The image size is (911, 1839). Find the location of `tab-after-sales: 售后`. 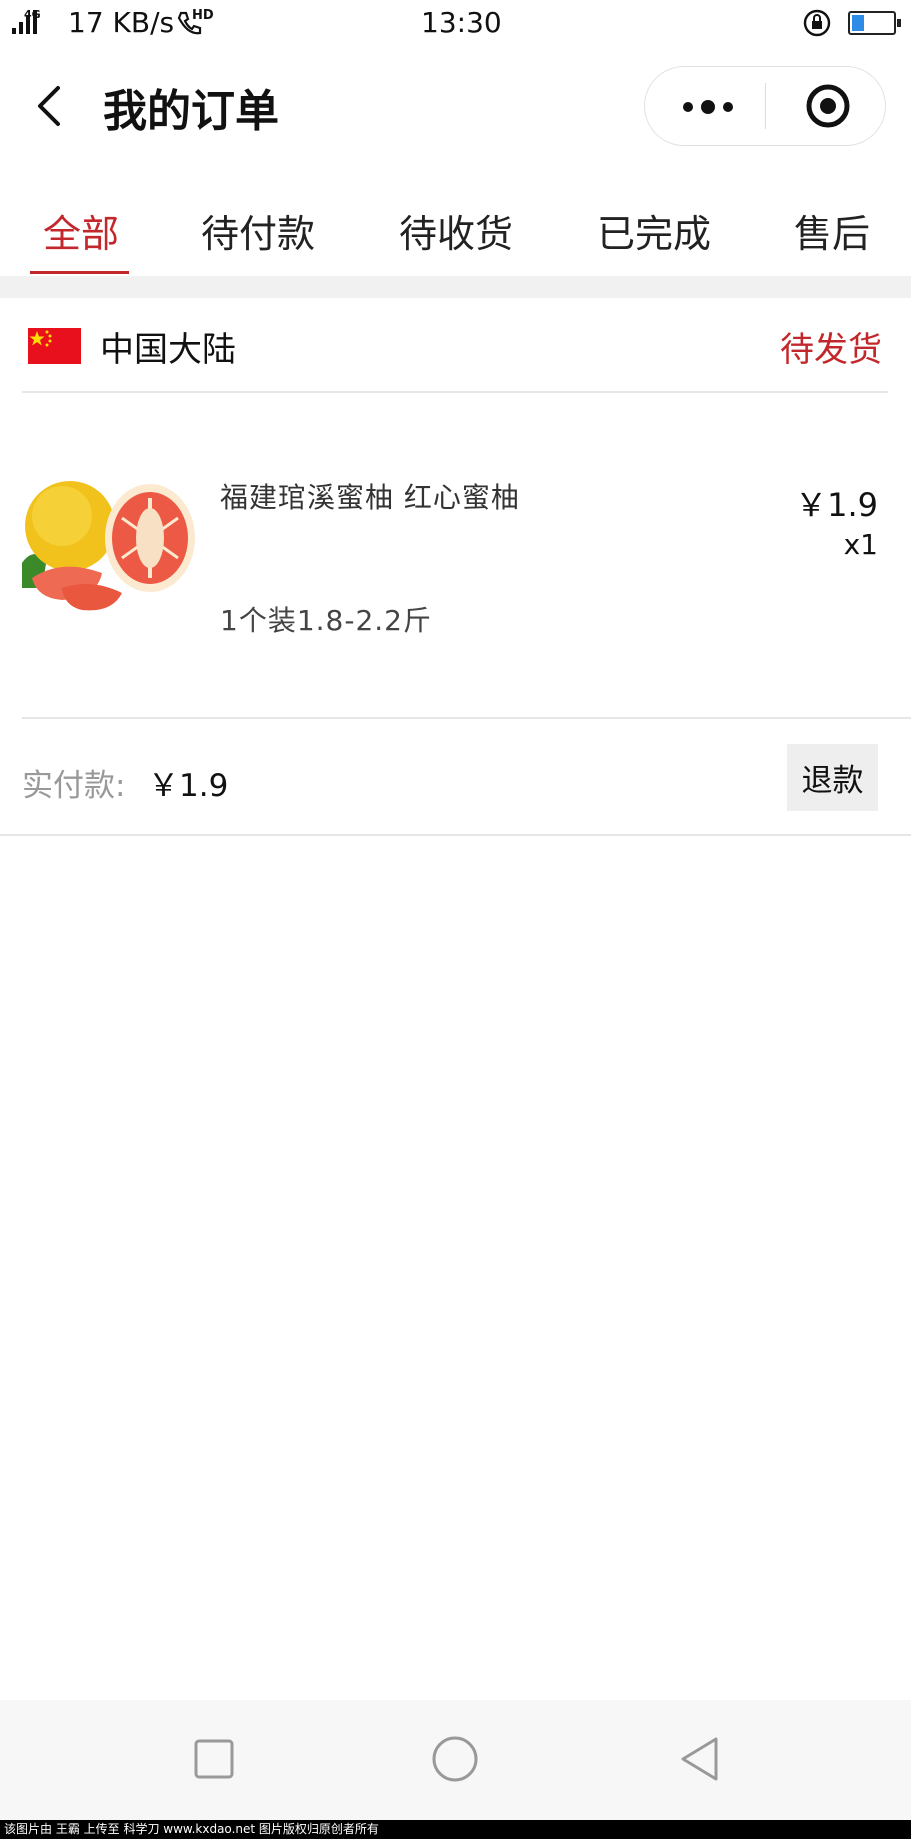

tab-after-sales: 售后 is located at coordinates (832, 230).